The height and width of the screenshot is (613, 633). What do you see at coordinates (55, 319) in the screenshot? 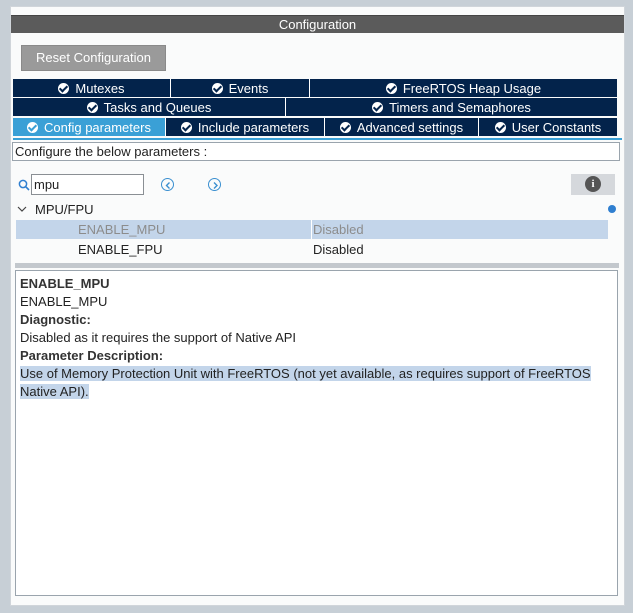
I see `diagnostic-label: Diagnostic:` at bounding box center [55, 319].